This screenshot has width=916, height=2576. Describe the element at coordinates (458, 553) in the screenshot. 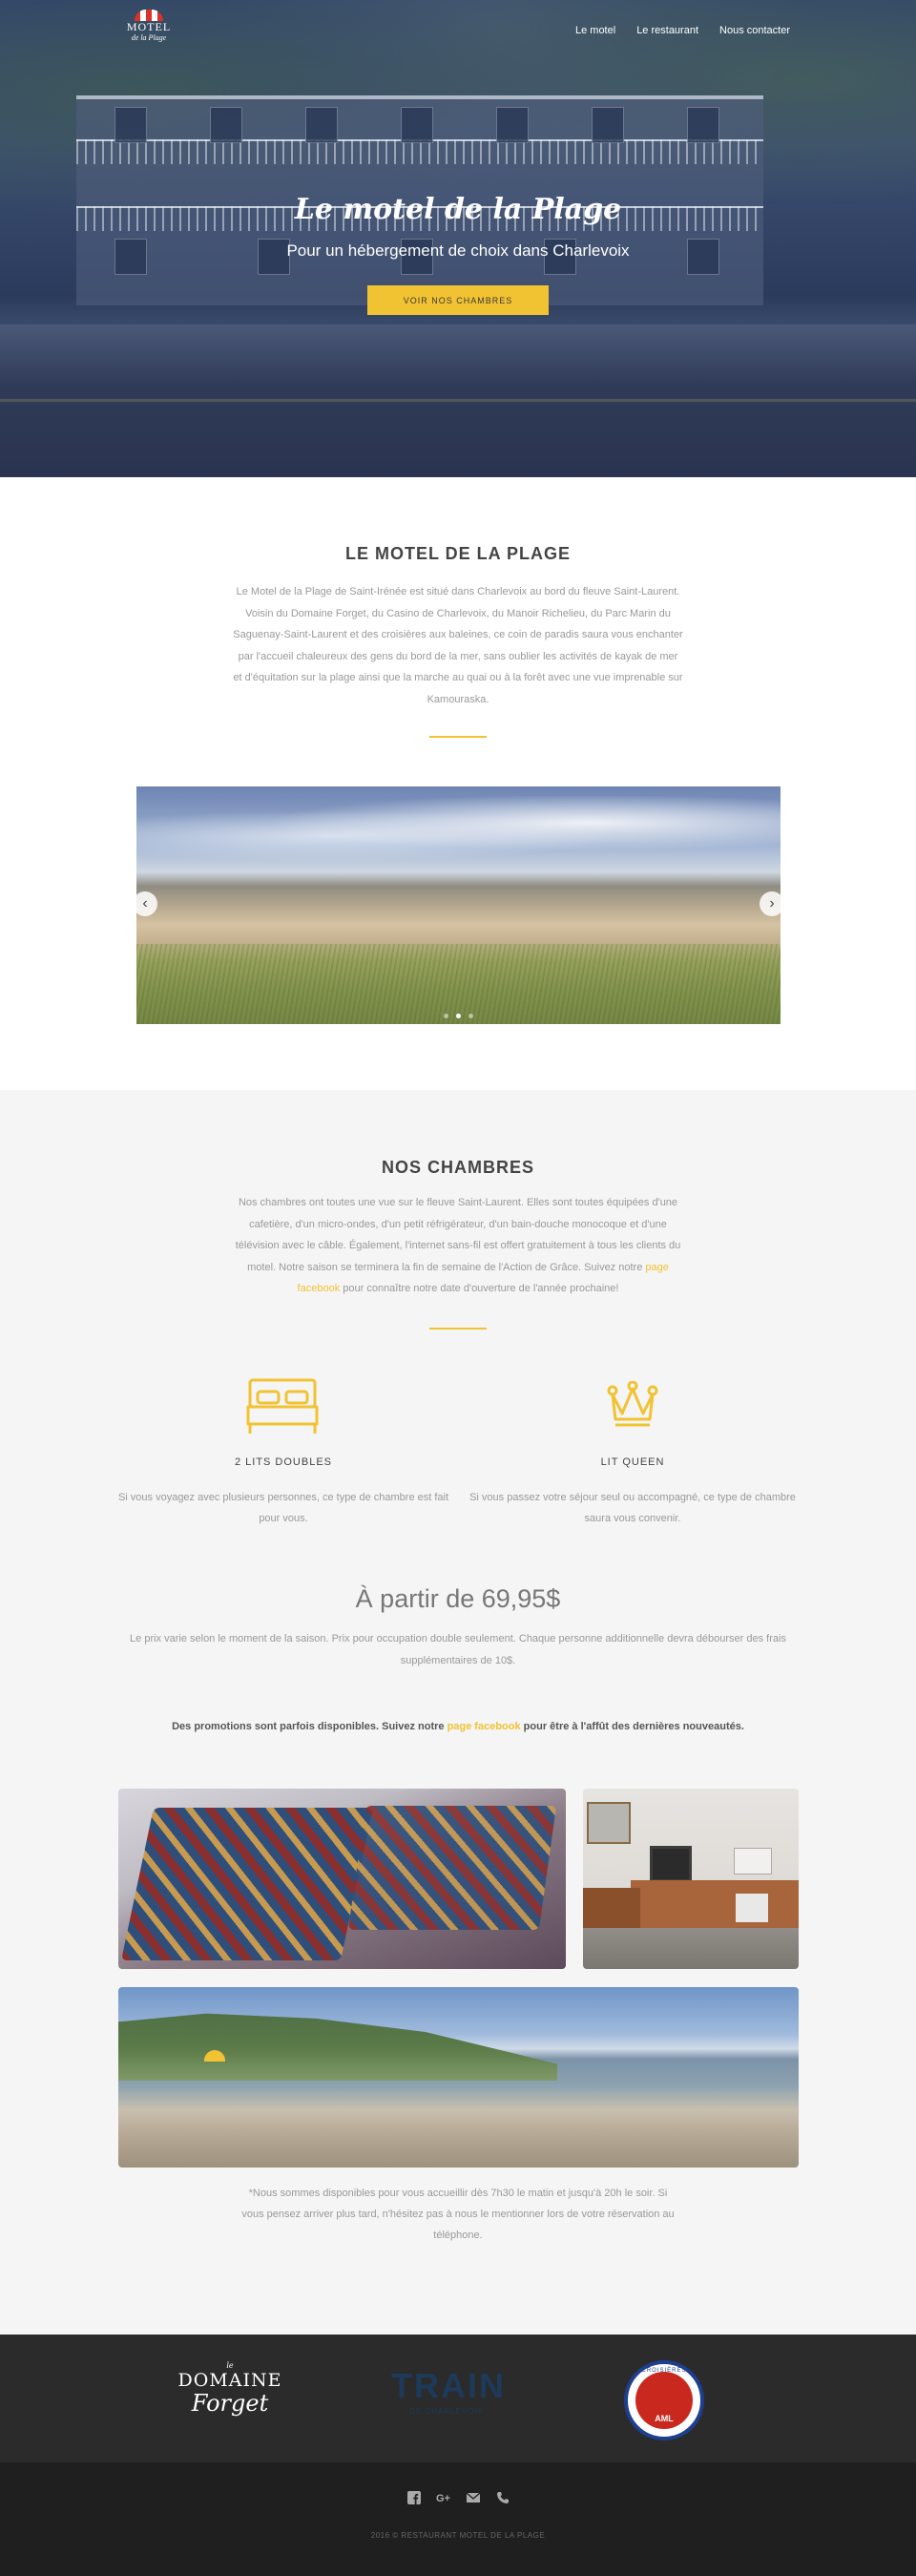

I see `about-heading: LE MOTEL DE LA PLAGE` at that location.